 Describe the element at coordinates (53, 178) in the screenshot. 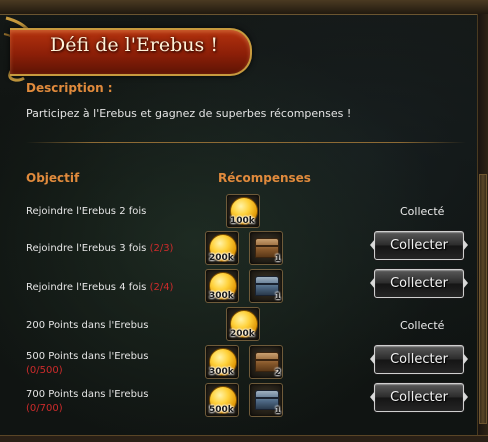

I see `objective-column-header: Objectif` at that location.